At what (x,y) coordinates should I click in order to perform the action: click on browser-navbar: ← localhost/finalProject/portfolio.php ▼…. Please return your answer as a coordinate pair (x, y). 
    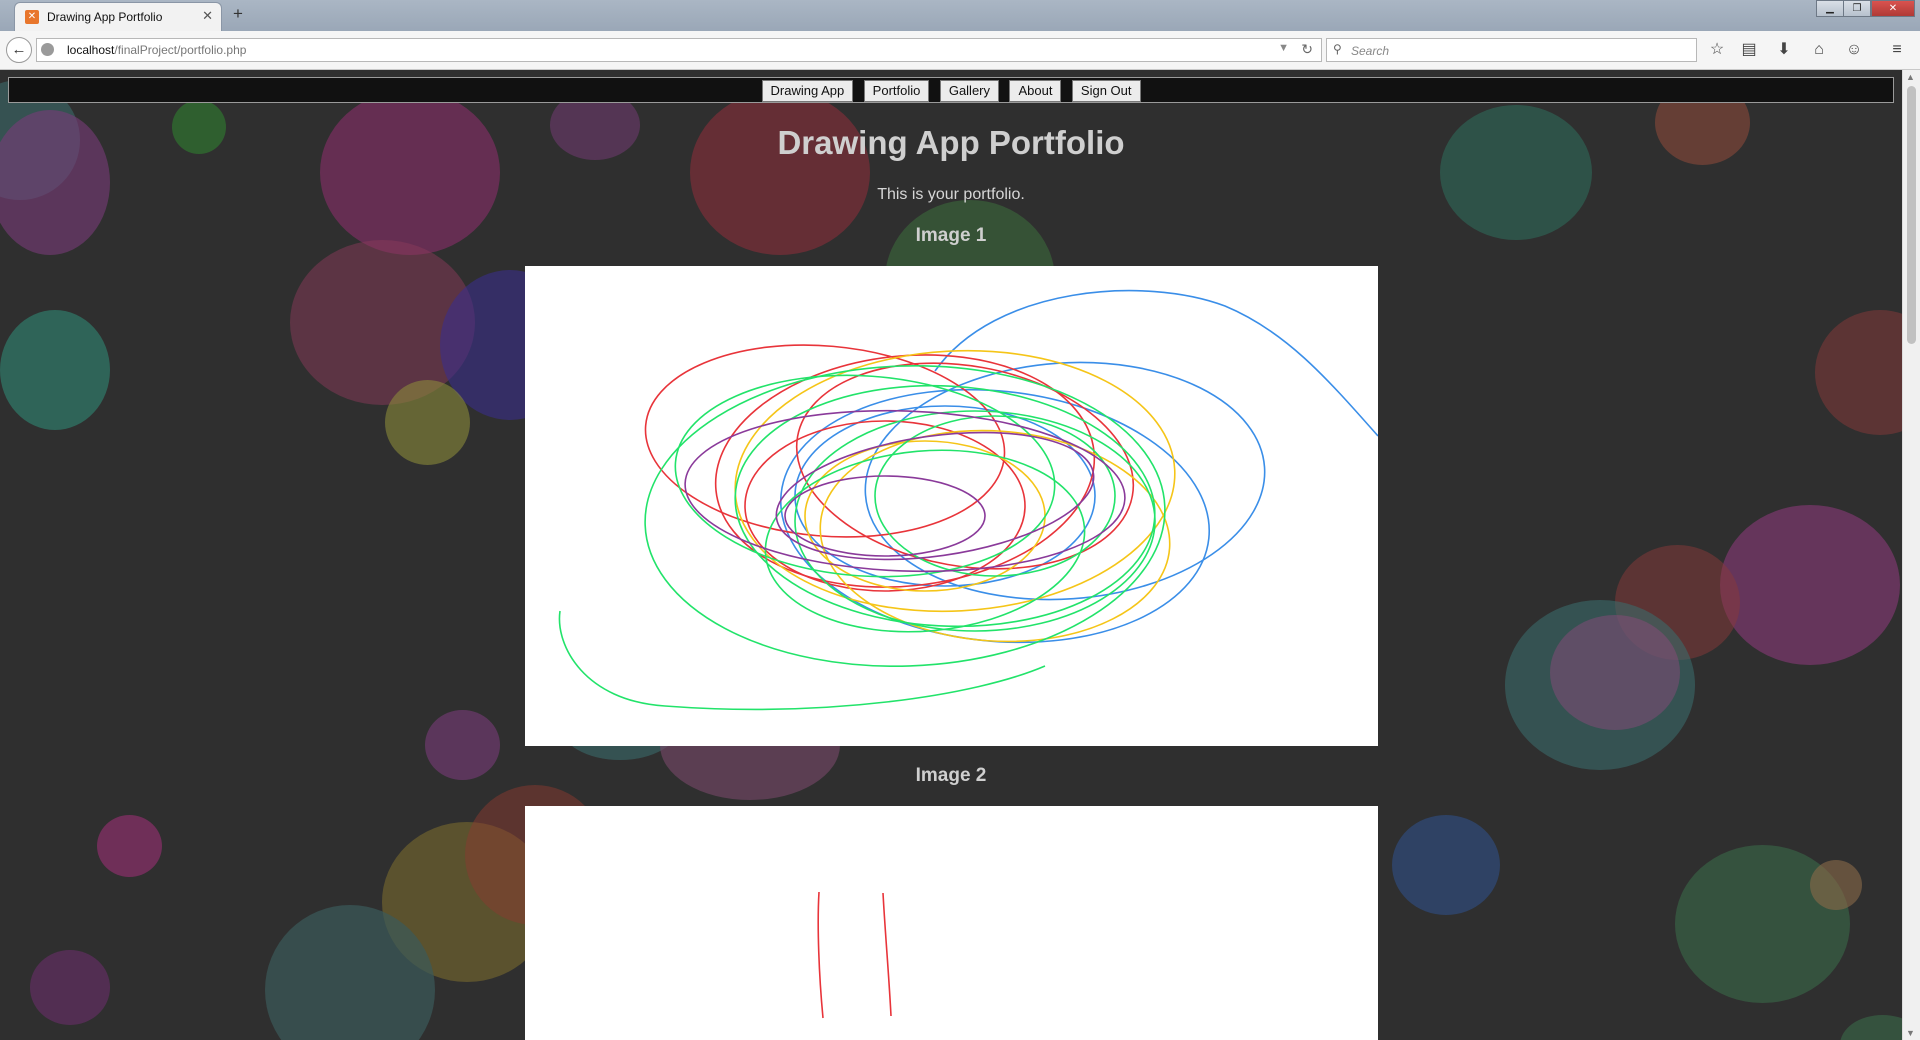
    Looking at the image, I should click on (960, 50).